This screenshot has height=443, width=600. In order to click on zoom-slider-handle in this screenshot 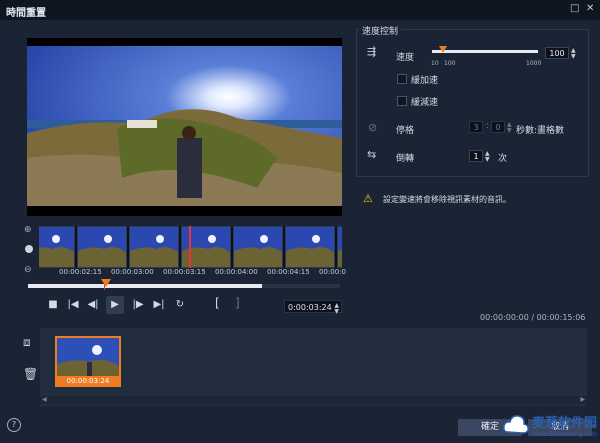, I will do `click(29, 249)`.